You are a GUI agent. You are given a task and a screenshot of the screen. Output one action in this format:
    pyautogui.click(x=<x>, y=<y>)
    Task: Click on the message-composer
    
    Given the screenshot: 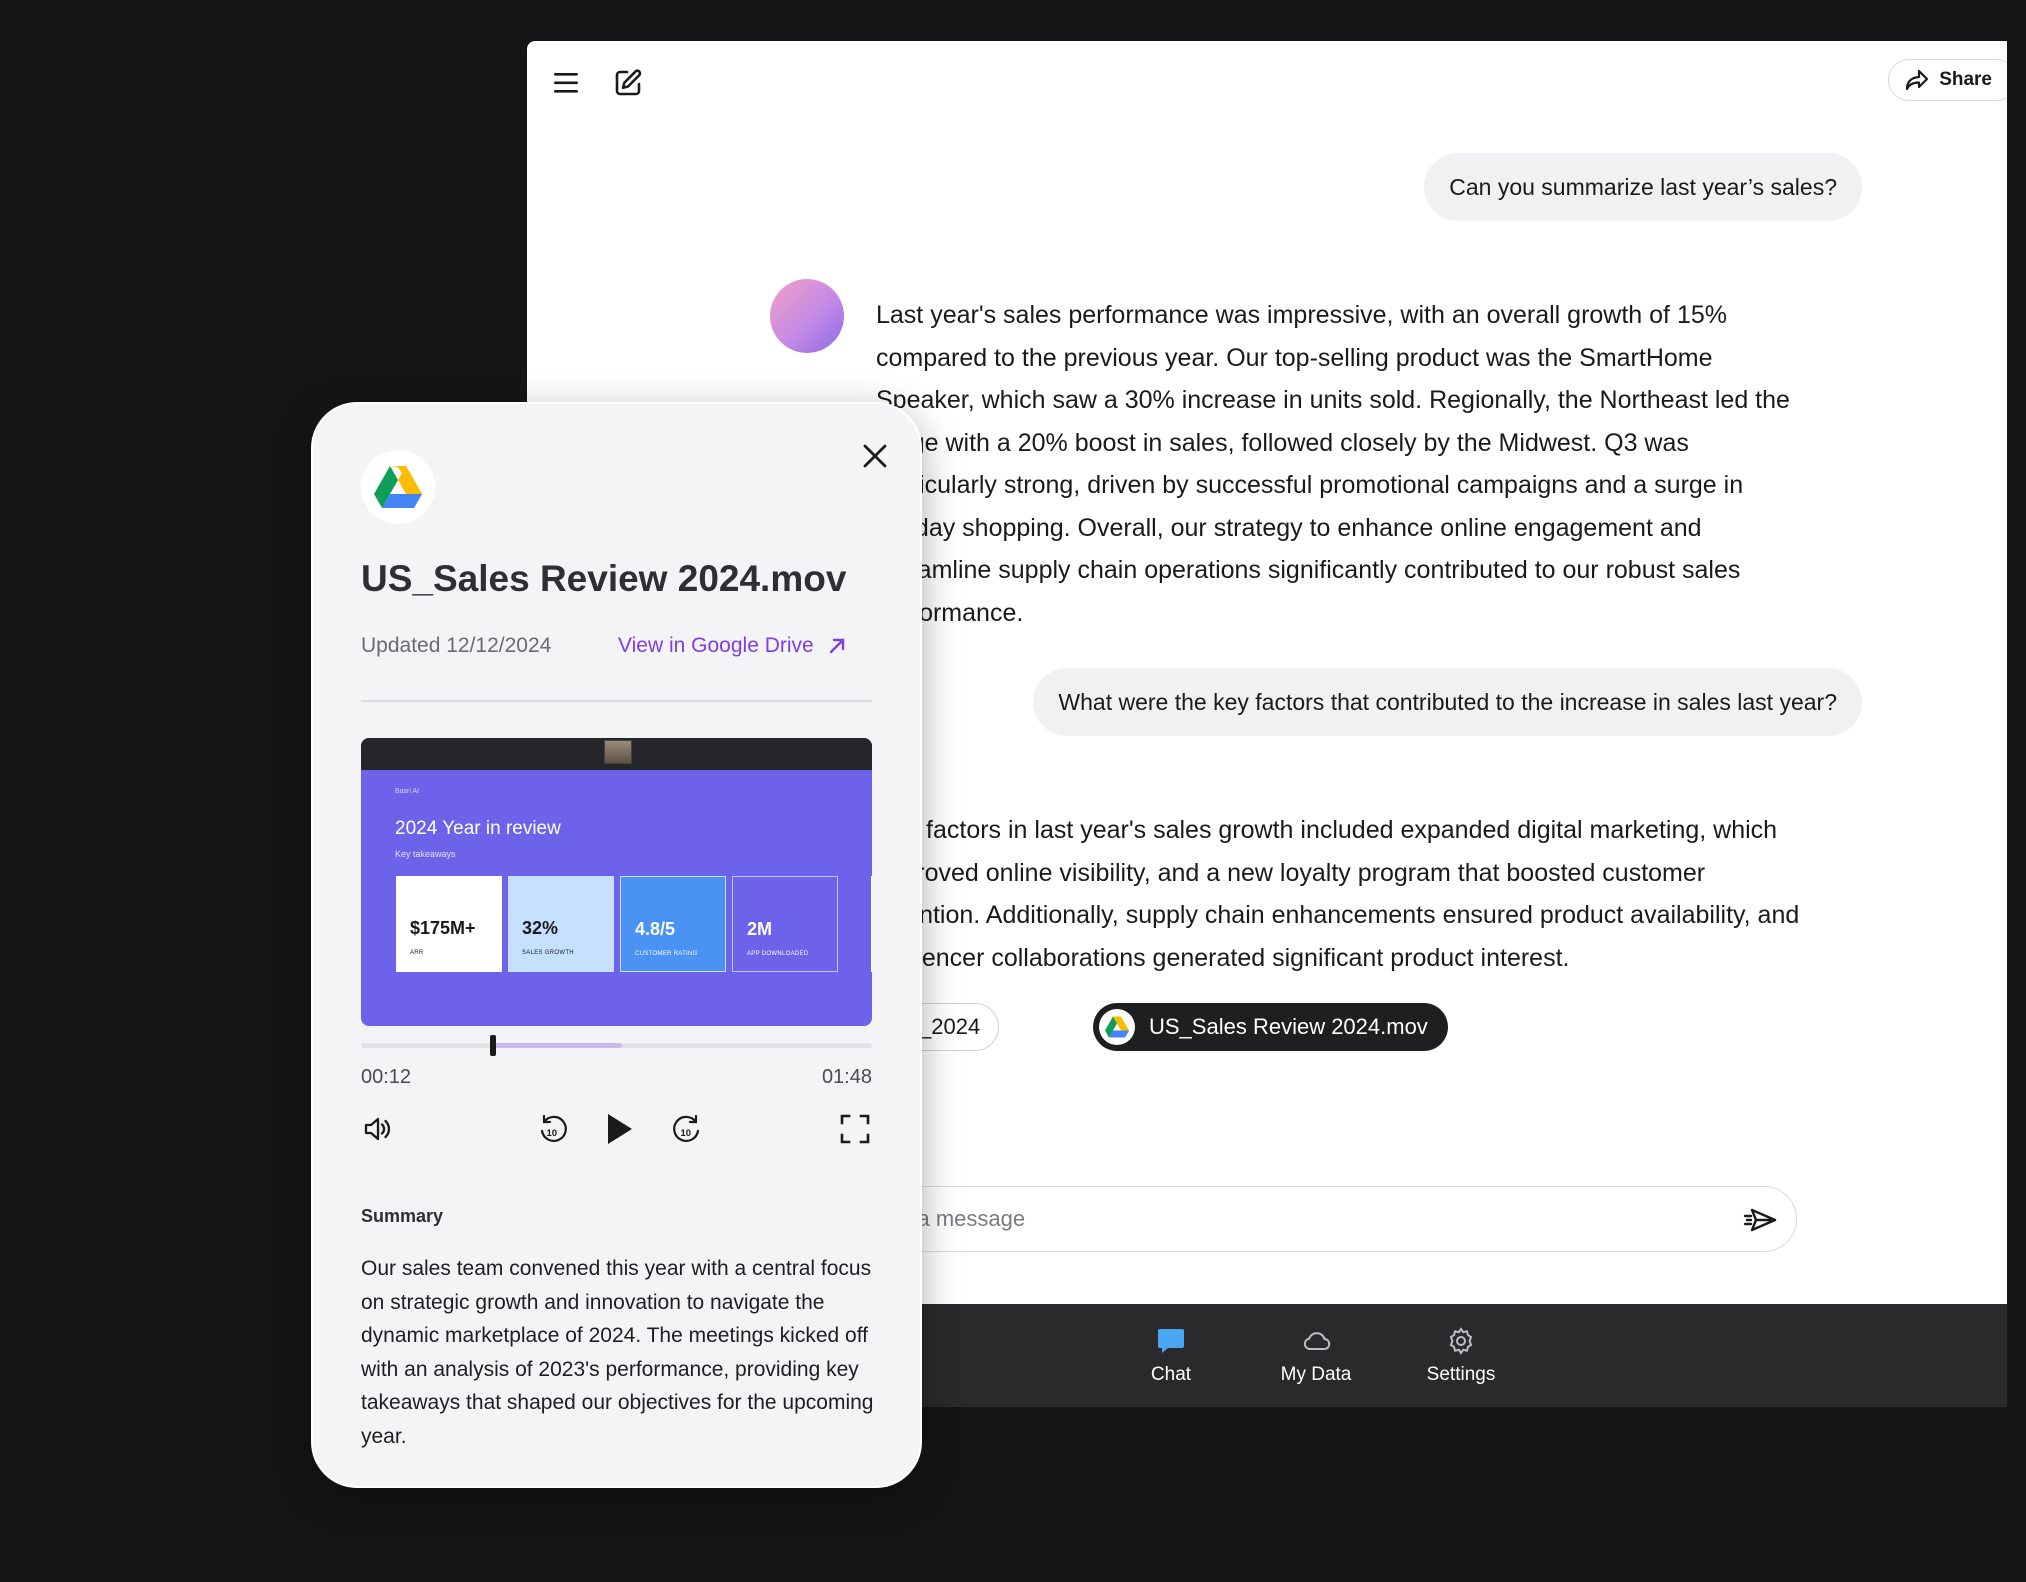 What is the action you would take?
    pyautogui.click(x=1312, y=1219)
    